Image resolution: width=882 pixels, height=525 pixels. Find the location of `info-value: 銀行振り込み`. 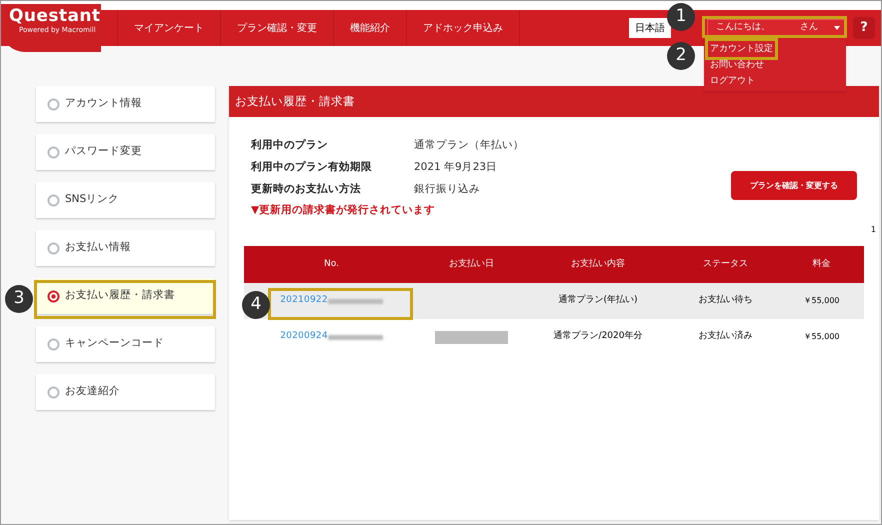

info-value: 銀行振り込み is located at coordinates (447, 189).